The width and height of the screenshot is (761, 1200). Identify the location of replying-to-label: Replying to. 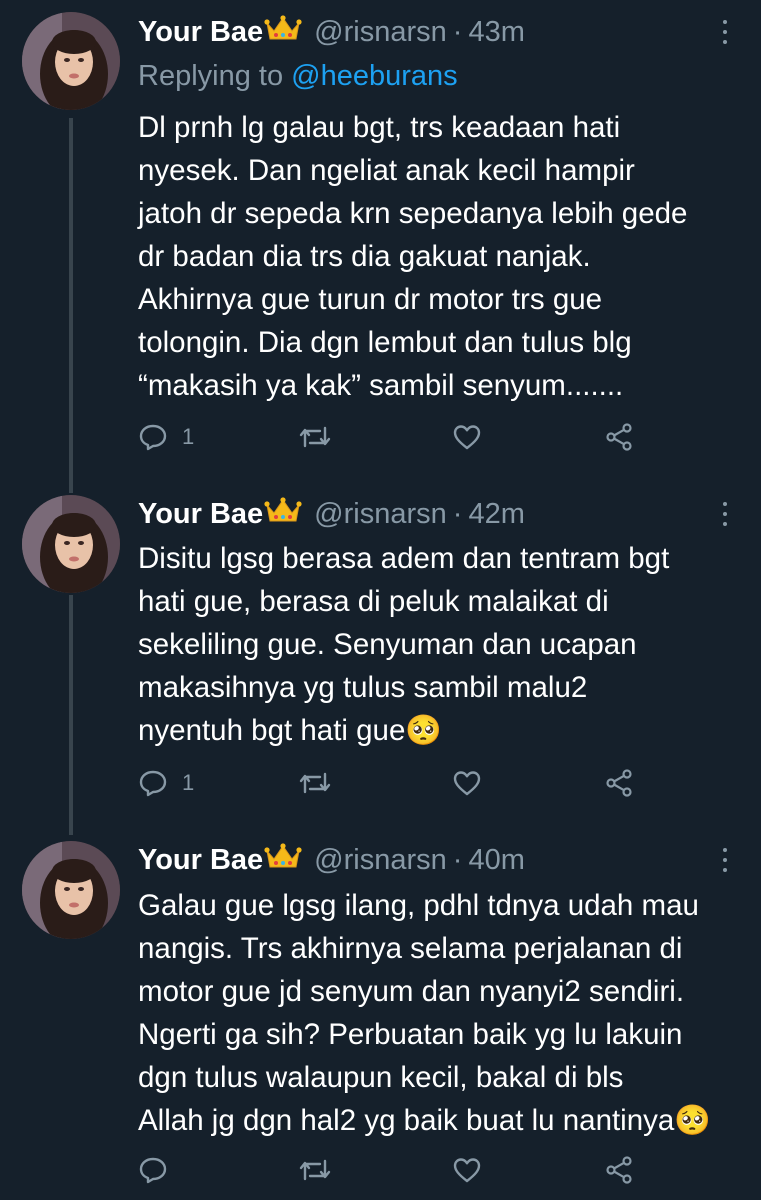
(211, 76).